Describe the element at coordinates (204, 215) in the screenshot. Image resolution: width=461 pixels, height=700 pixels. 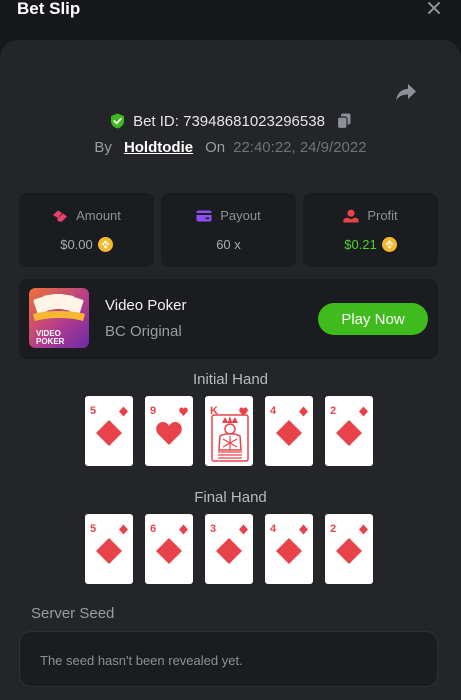
I see `payout-icon` at that location.